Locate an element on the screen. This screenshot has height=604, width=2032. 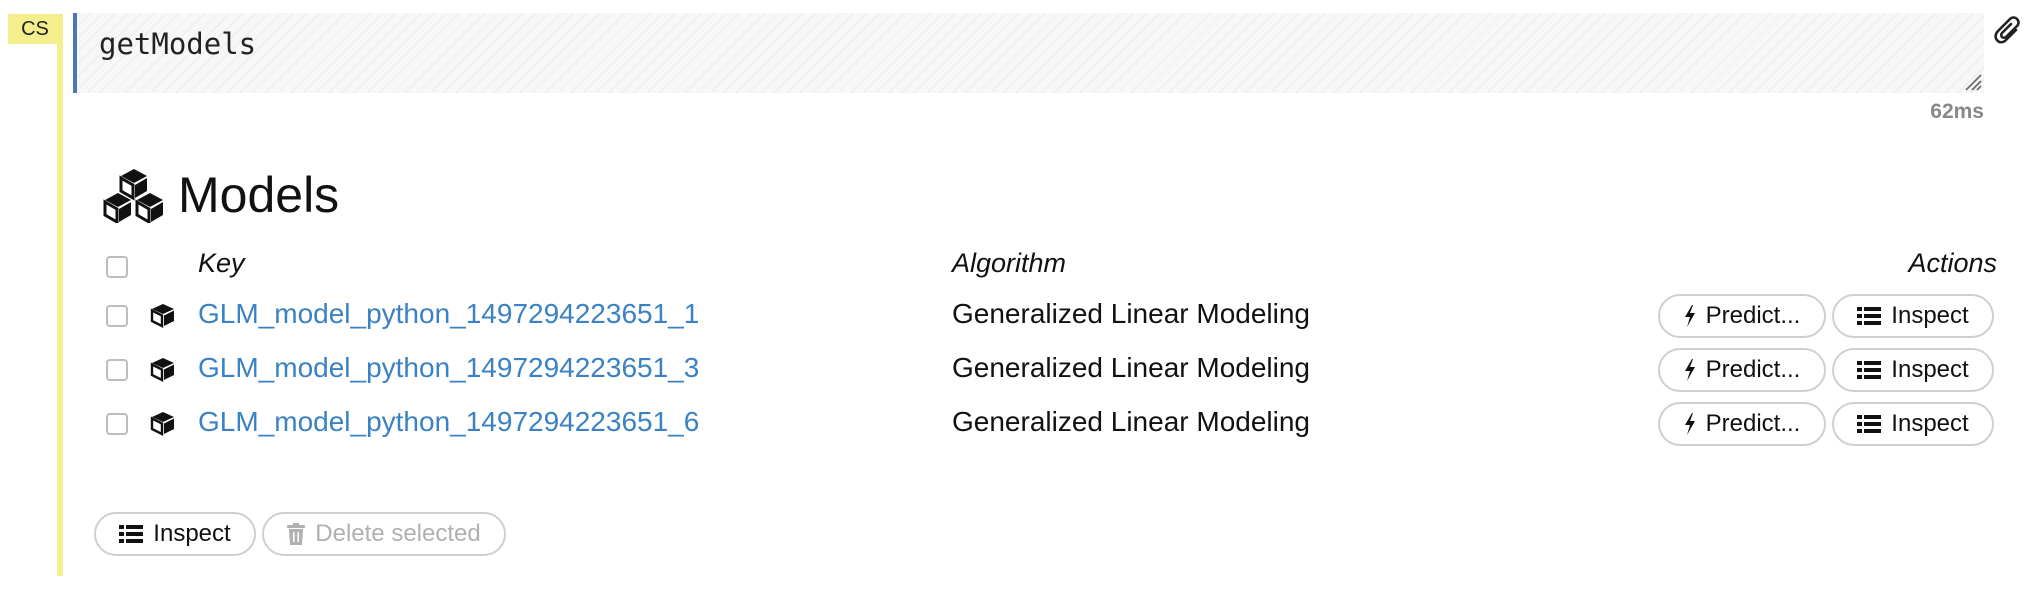
page-title: Models is located at coordinates (259, 195).